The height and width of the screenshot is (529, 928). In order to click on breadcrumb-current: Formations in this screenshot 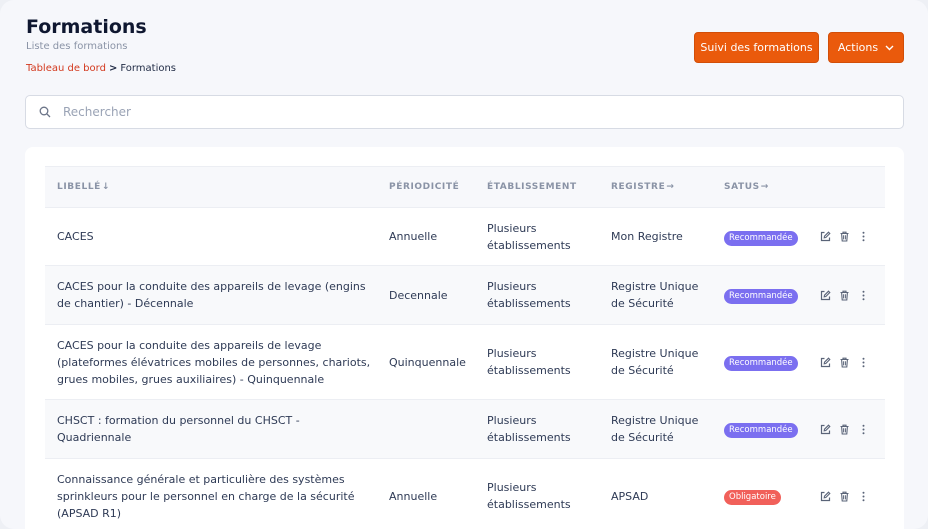, I will do `click(148, 68)`.